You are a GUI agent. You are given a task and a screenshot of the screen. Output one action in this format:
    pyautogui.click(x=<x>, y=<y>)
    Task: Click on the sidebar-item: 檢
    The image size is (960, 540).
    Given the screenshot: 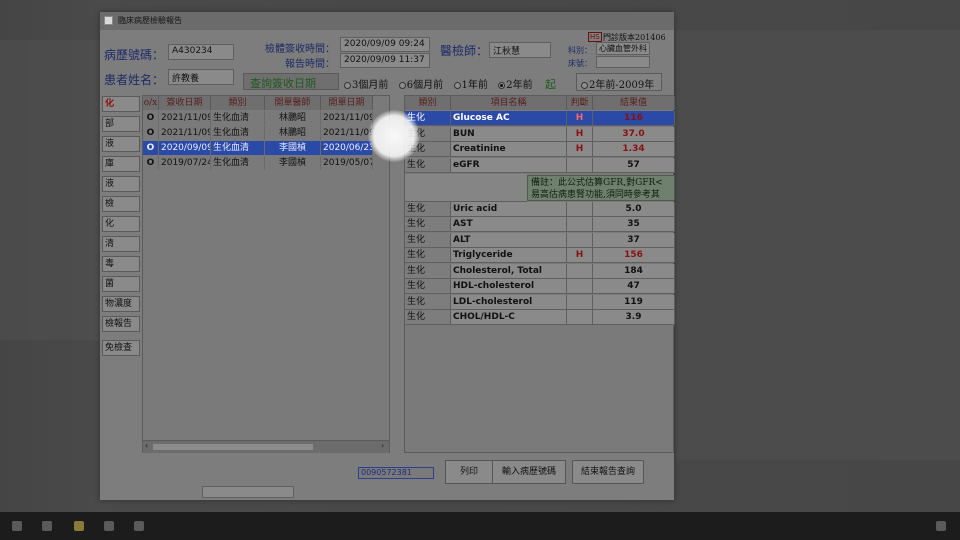 What is the action you would take?
    pyautogui.click(x=121, y=204)
    